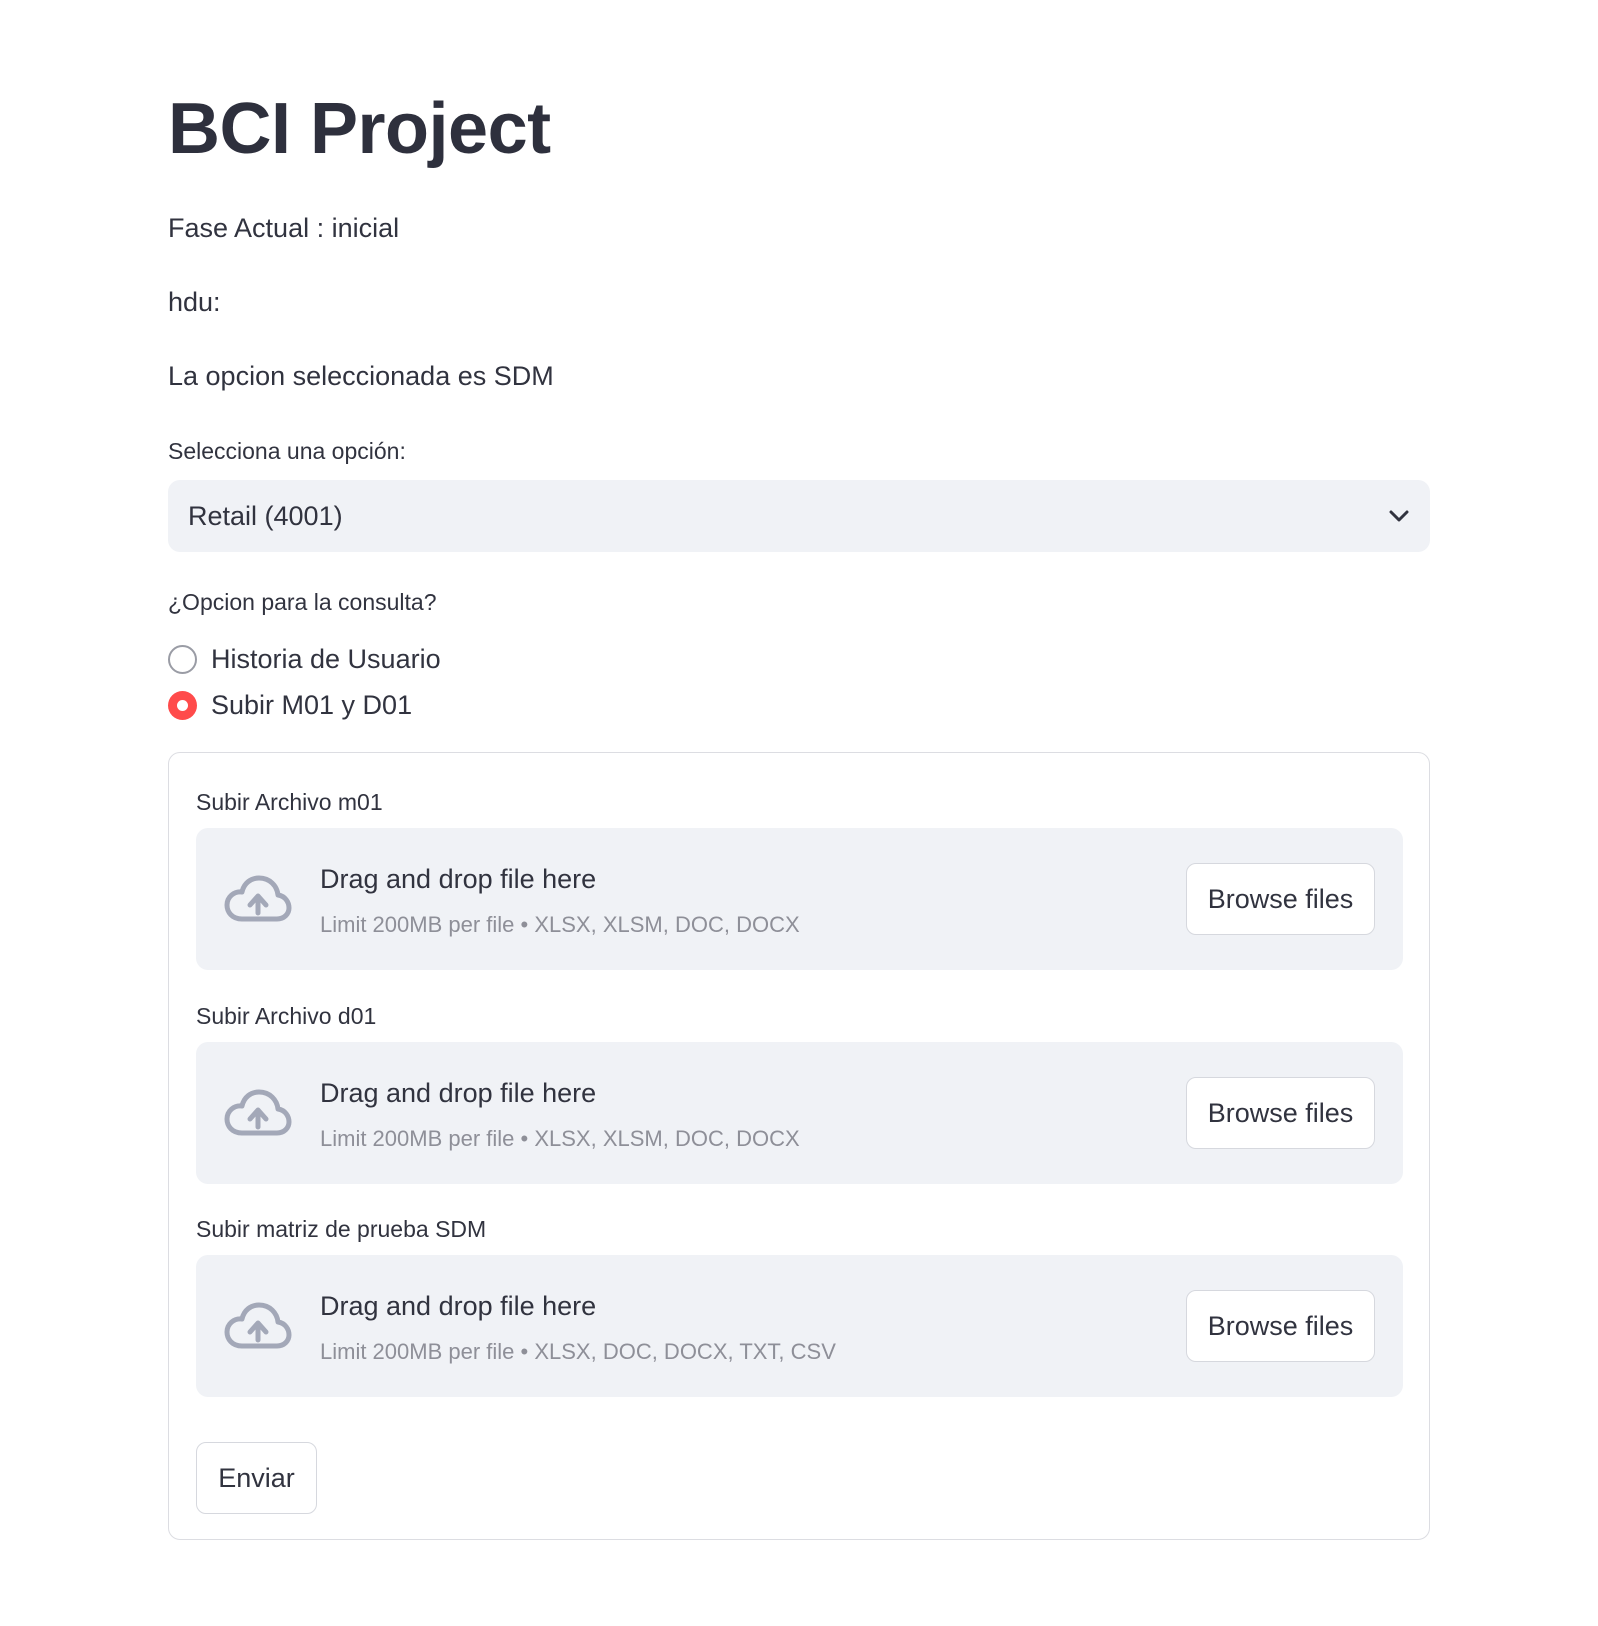 The width and height of the screenshot is (1598, 1626). What do you see at coordinates (312, 704) in the screenshot?
I see `radio-option-label: Subir M01 y D01` at bounding box center [312, 704].